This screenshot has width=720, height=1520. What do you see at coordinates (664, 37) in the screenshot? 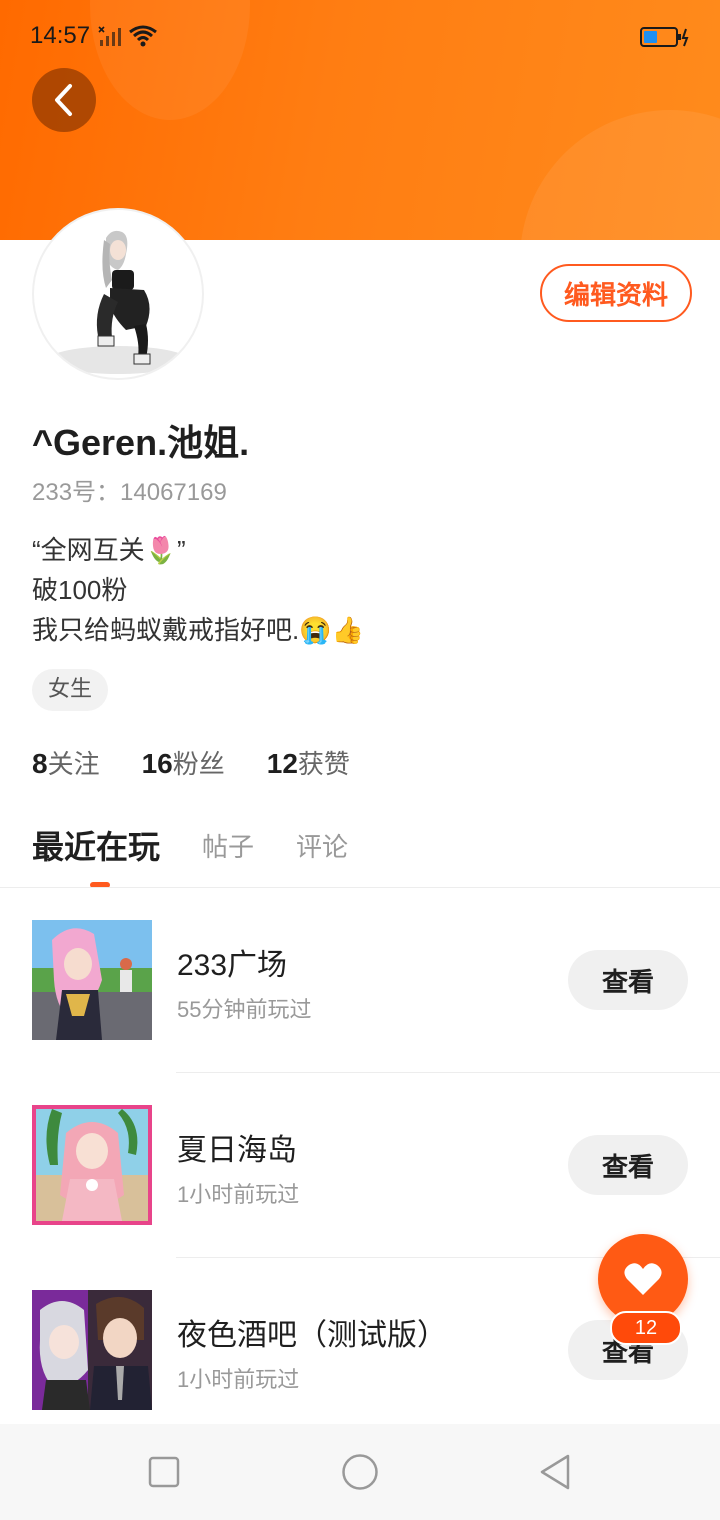
I see `battery-icon` at bounding box center [664, 37].